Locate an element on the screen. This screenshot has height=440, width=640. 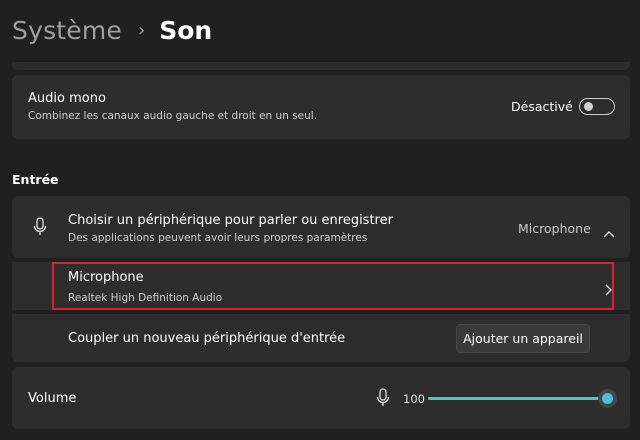
volume-slider-thumb is located at coordinates (607, 398).